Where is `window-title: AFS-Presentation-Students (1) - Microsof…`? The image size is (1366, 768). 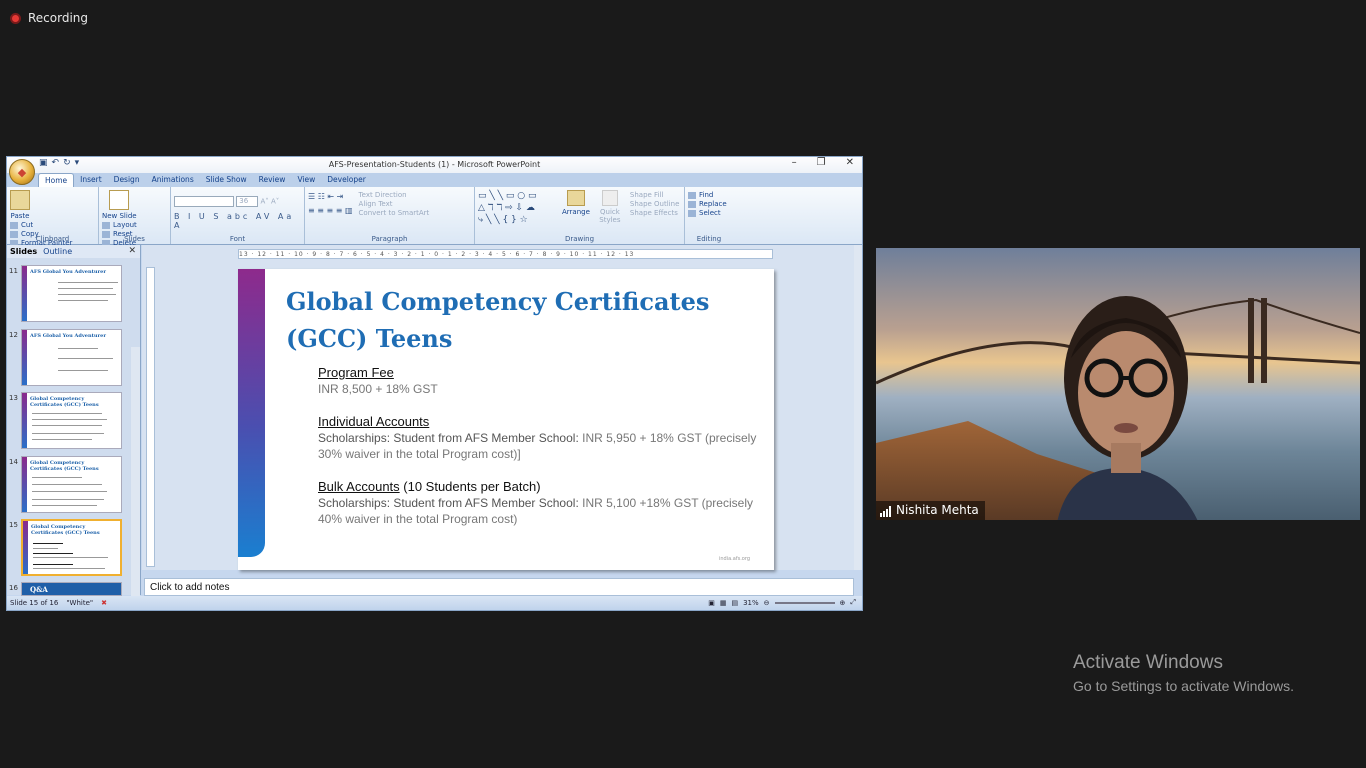
window-title: AFS-Presentation-Students (1) - Microsof… is located at coordinates (434, 164).